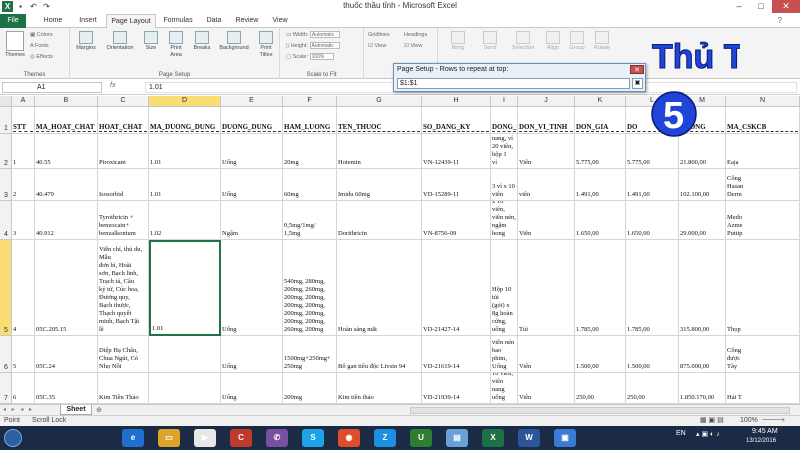 The image size is (800, 450). I want to click on group-button: Group, so click(577, 41).